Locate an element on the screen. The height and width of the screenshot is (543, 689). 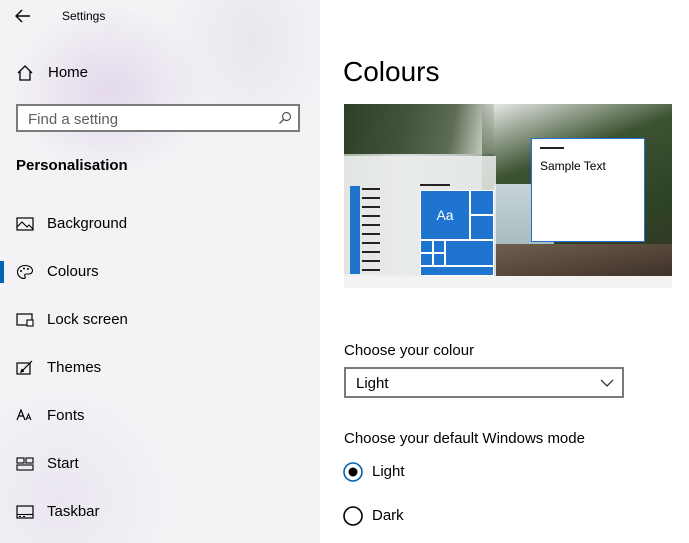
sidebar-item-lock-screen: Lock screen is located at coordinates (160, 320).